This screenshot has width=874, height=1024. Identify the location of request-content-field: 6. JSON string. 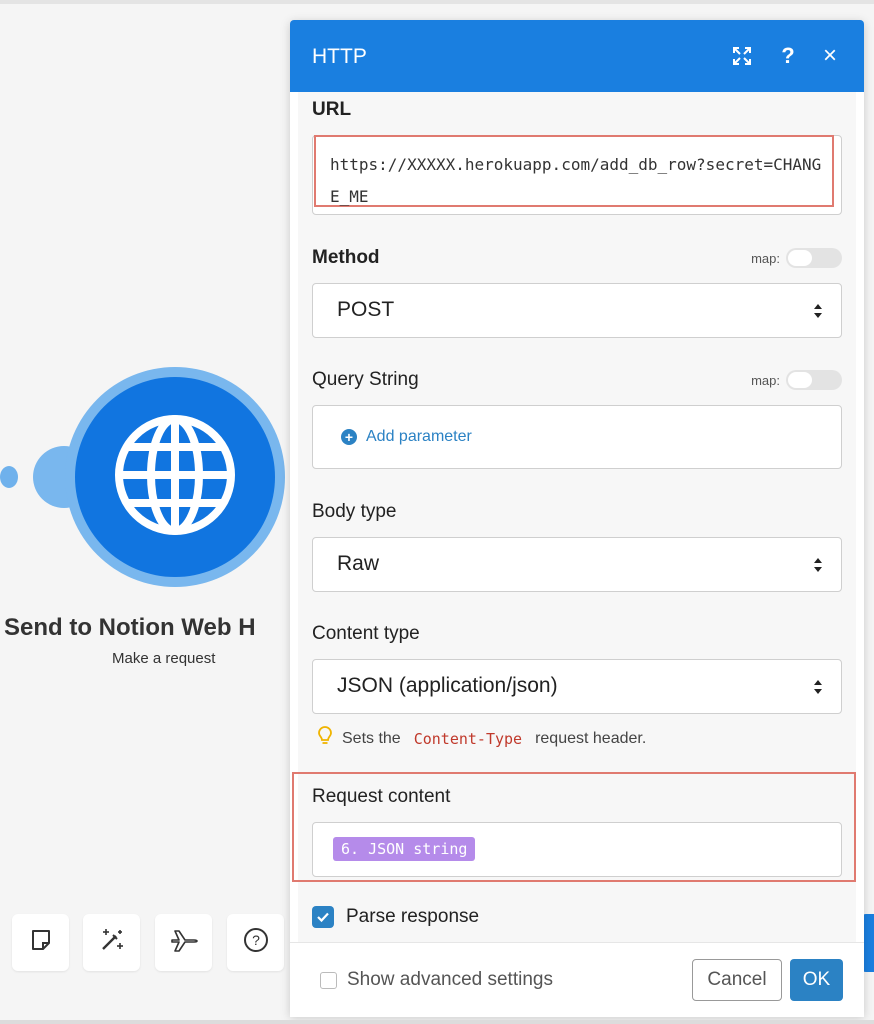
(577, 849).